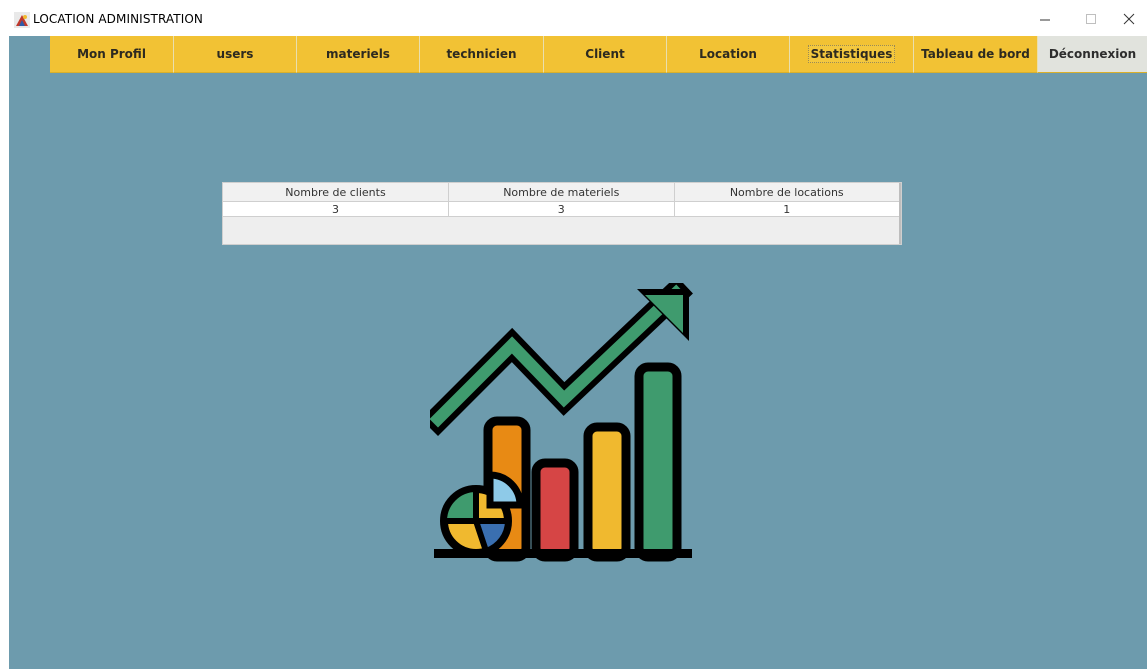 The height and width of the screenshot is (669, 1147). Describe the element at coordinates (22, 20) in the screenshot. I see `java-app-icon` at that location.